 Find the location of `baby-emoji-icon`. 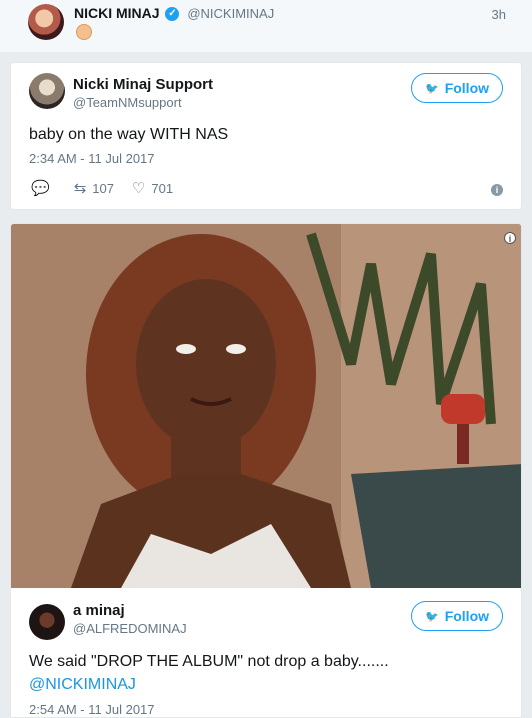

baby-emoji-icon is located at coordinates (84, 32).